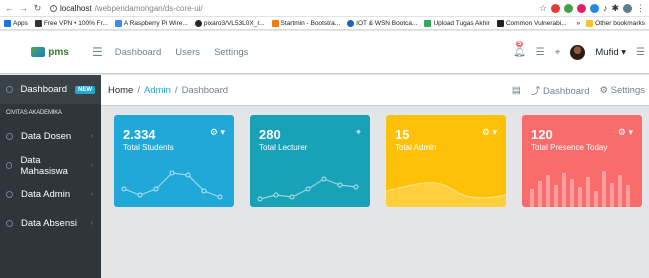 This screenshot has width=649, height=278. I want to click on card-total-presence-today: 120 Total Presence Today ⚙ ▾, so click(582, 161).